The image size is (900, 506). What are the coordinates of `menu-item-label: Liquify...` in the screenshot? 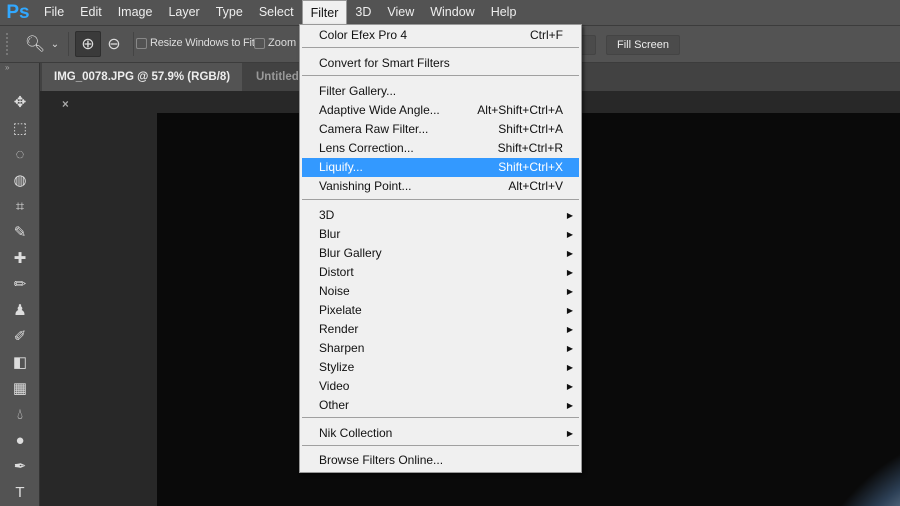 It's located at (341, 167).